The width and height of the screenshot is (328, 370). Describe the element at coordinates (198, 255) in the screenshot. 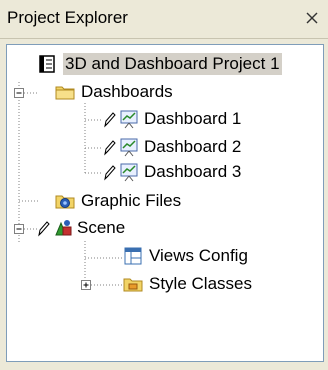

I see `tree-label-views-config: Views Config` at that location.